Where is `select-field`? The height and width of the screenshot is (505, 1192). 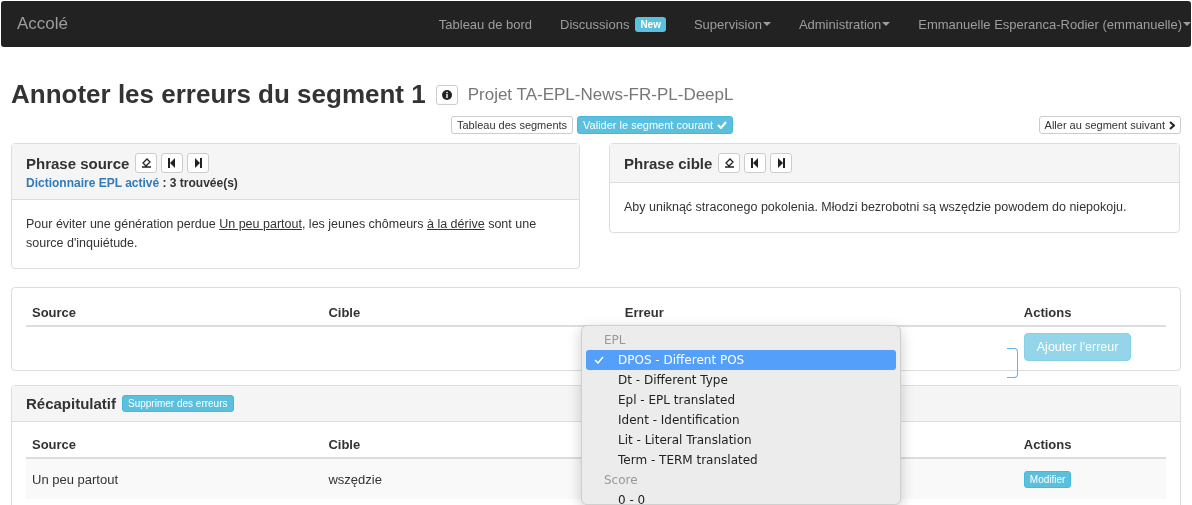 select-field is located at coordinates (1012, 363).